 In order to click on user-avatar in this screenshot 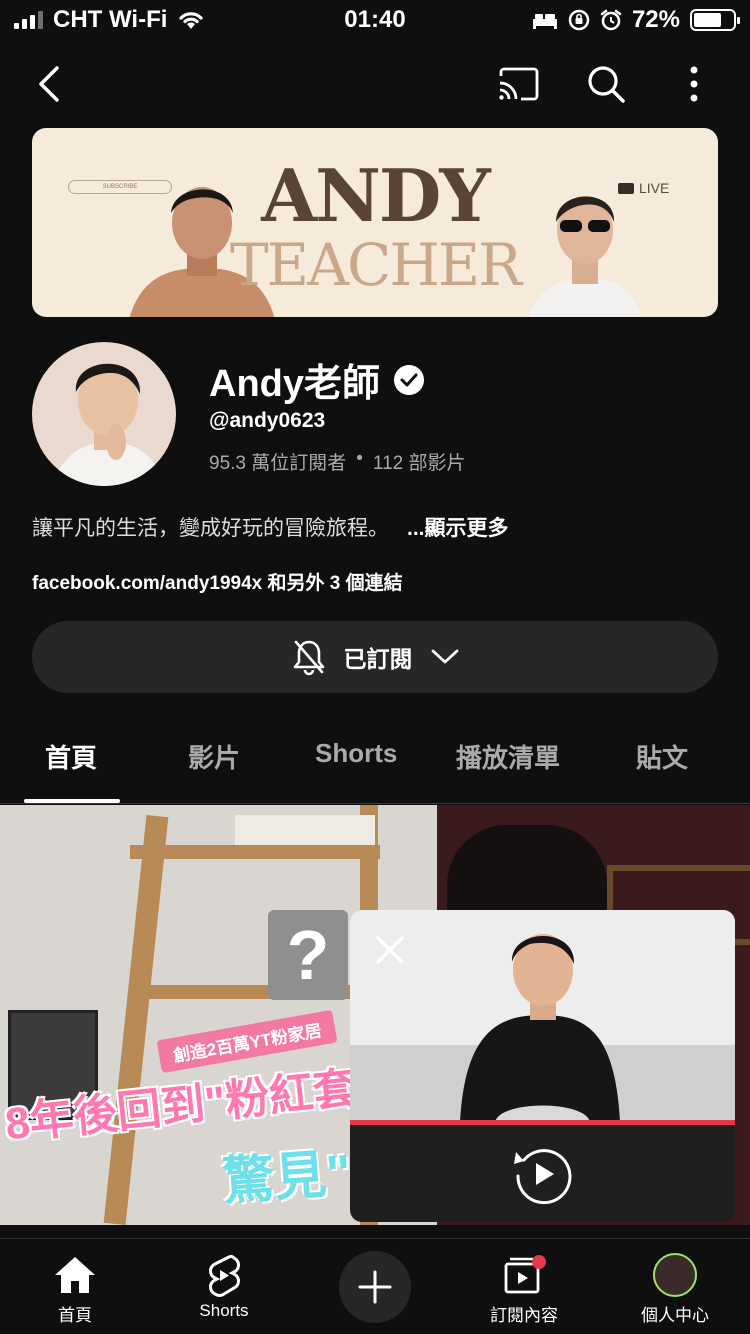, I will do `click(675, 1275)`.